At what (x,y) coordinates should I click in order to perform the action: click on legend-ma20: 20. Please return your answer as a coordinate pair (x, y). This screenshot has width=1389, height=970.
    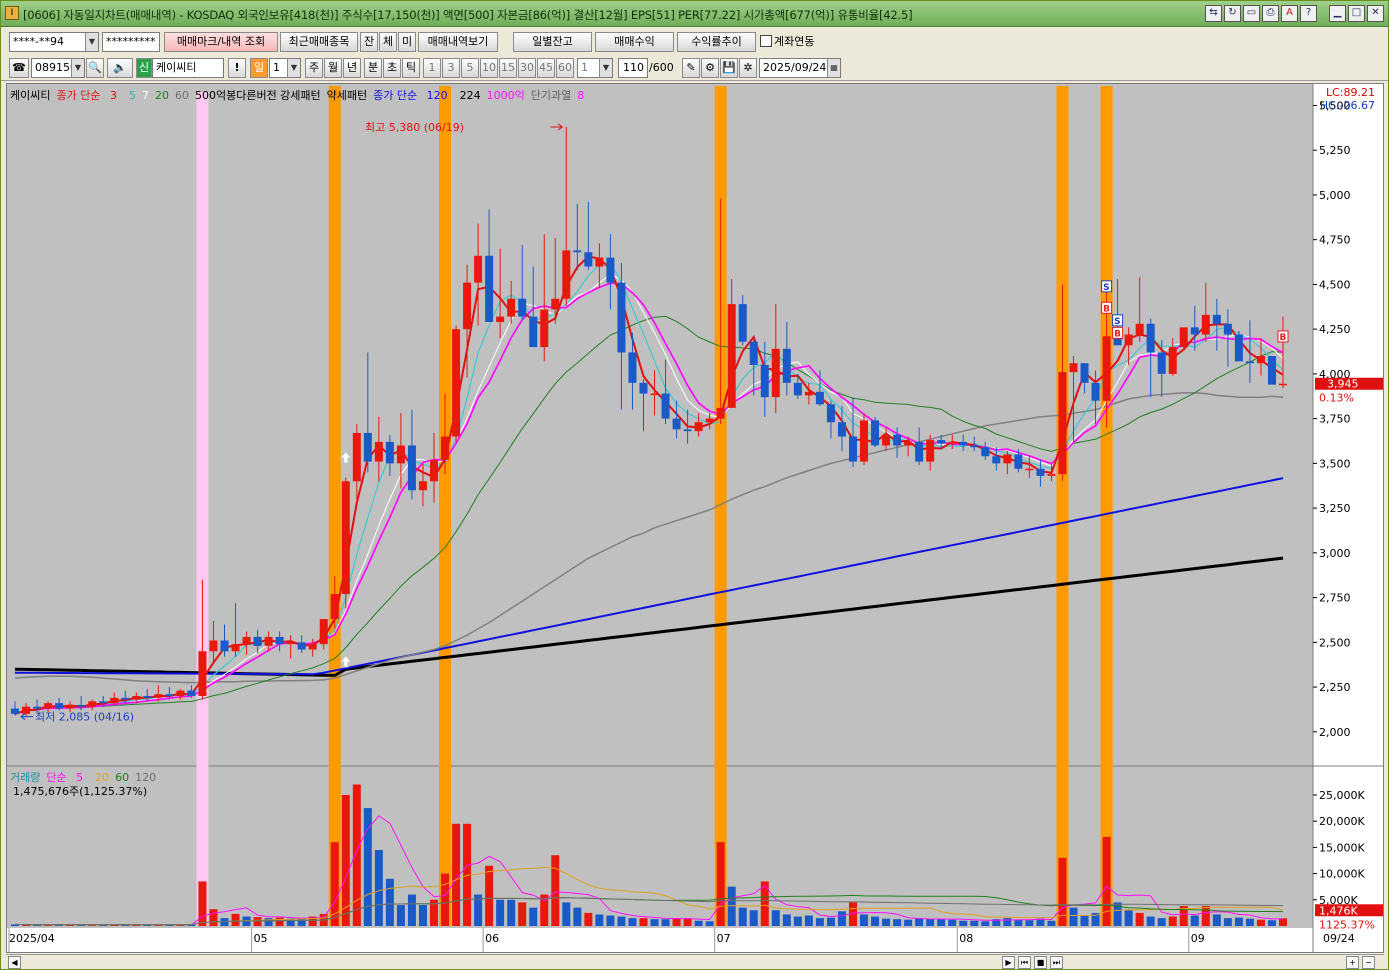
    Looking at the image, I should click on (161, 95).